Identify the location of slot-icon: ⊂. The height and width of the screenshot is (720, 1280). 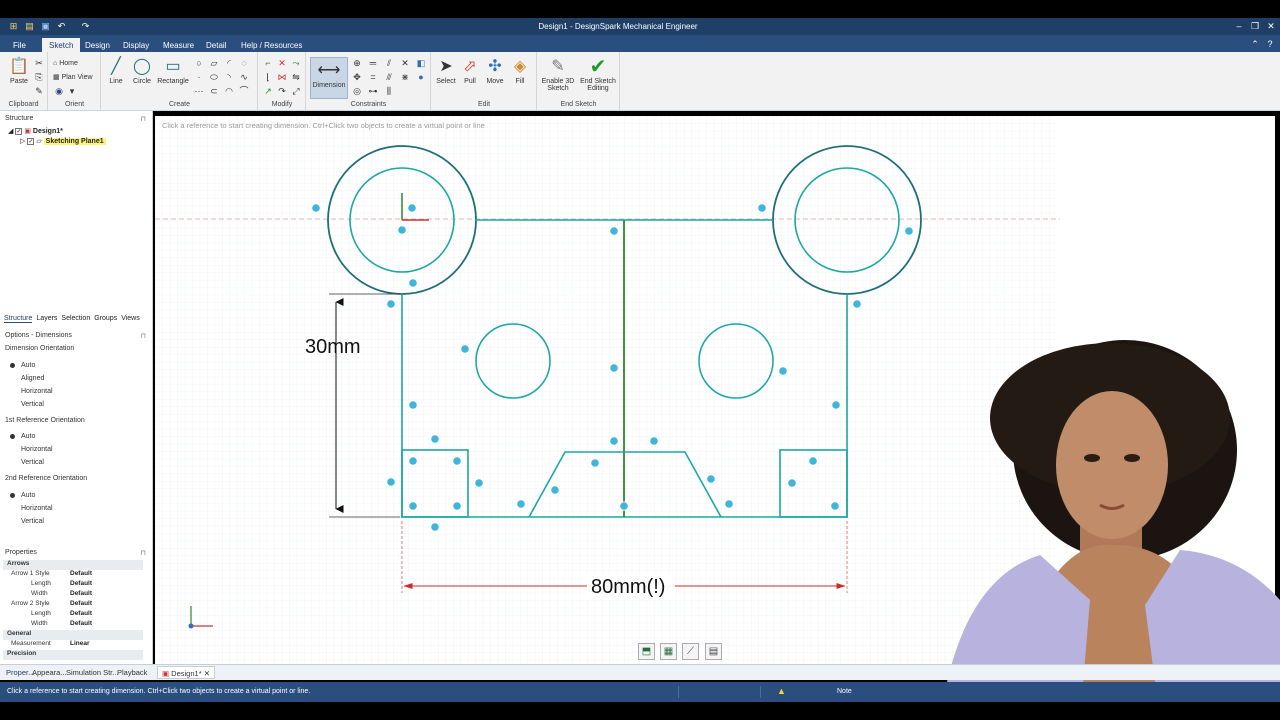
(214, 91).